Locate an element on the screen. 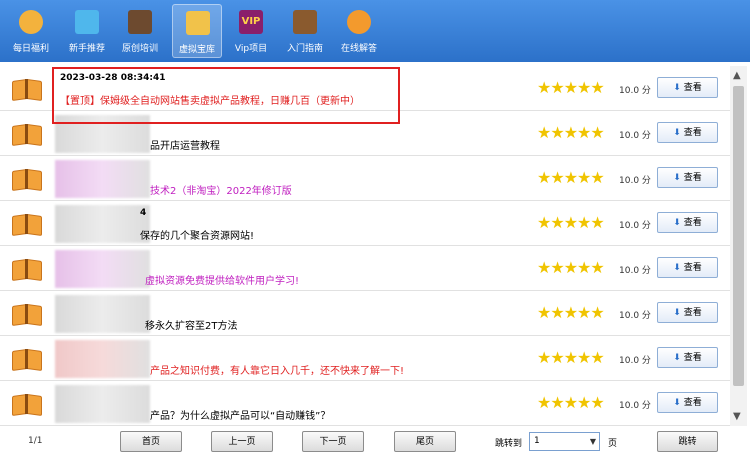  next-page-button: 下一页 is located at coordinates (333, 441).